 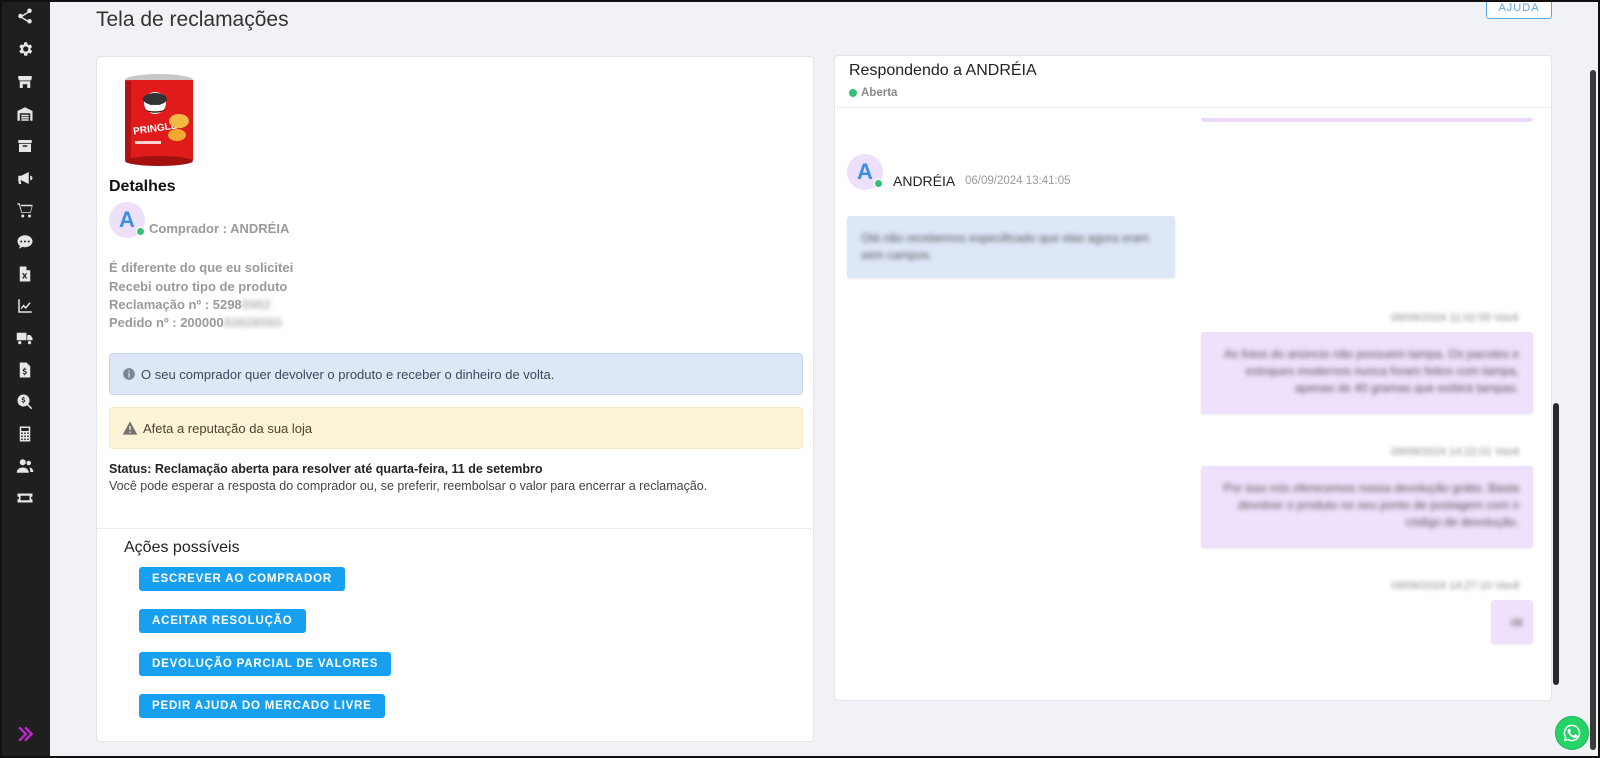 What do you see at coordinates (455, 528) in the screenshot?
I see `divider` at bounding box center [455, 528].